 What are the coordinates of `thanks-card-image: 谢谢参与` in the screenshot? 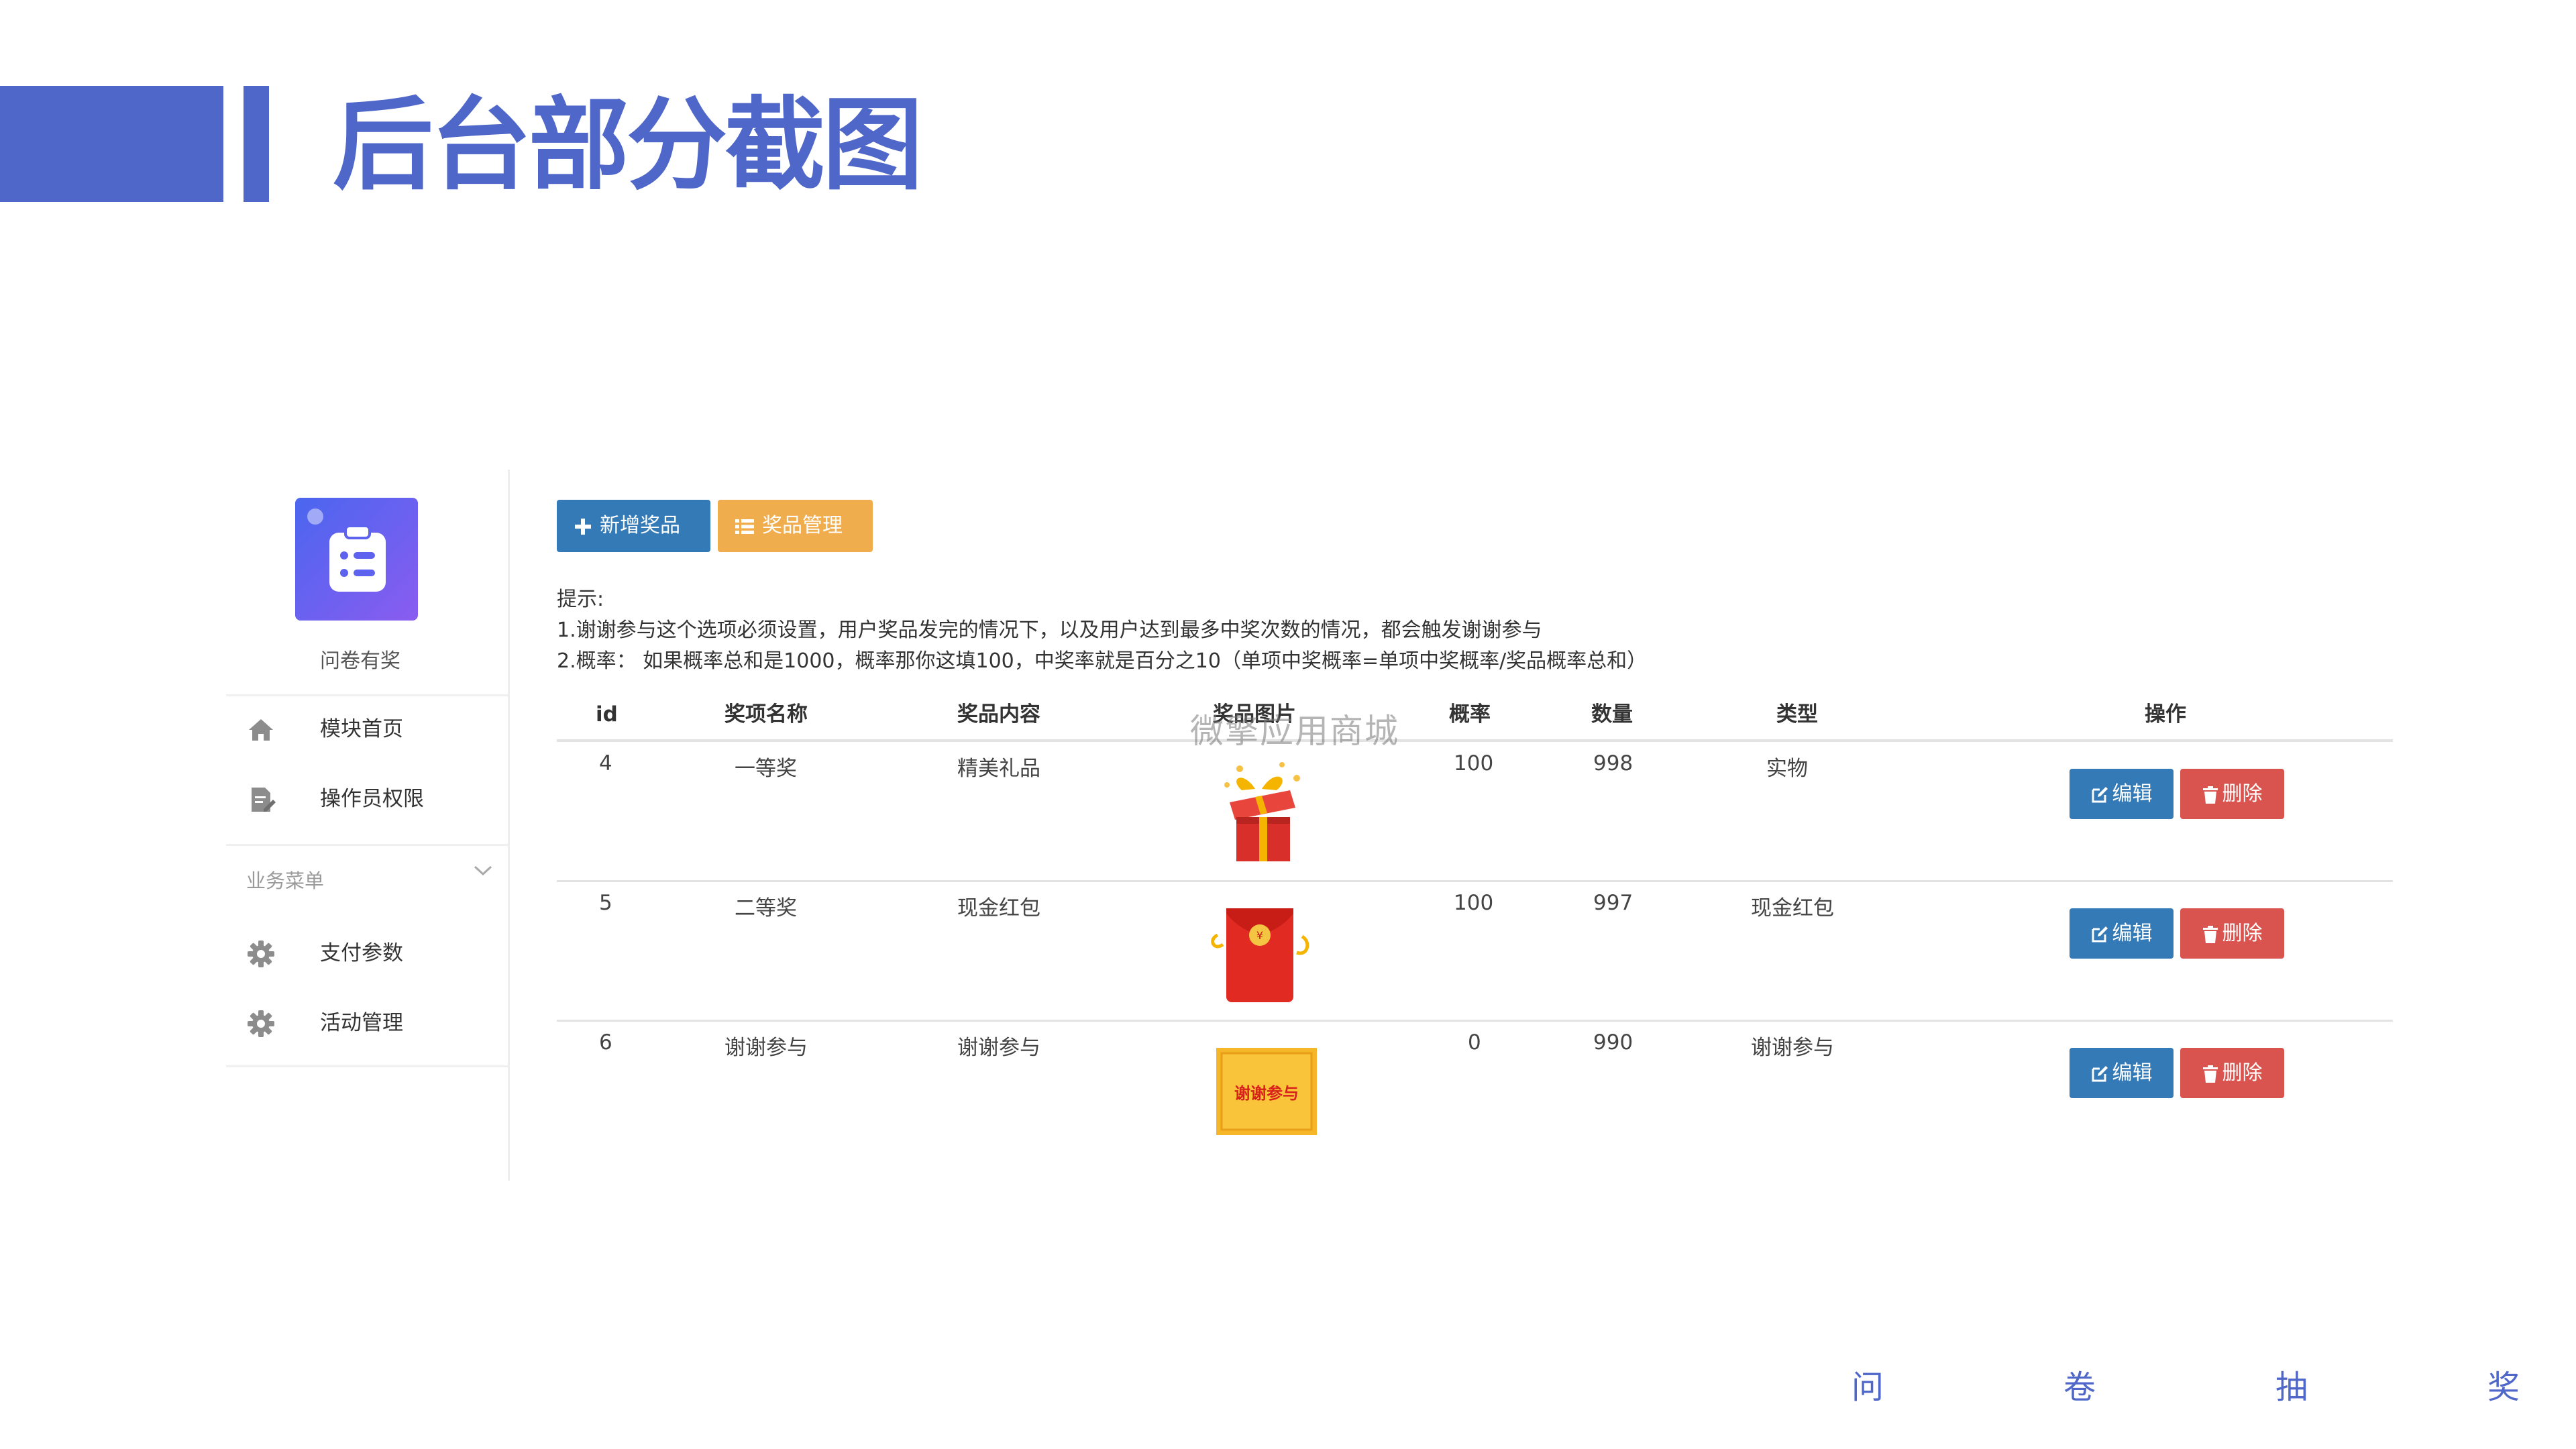 It's located at (1266, 1091).